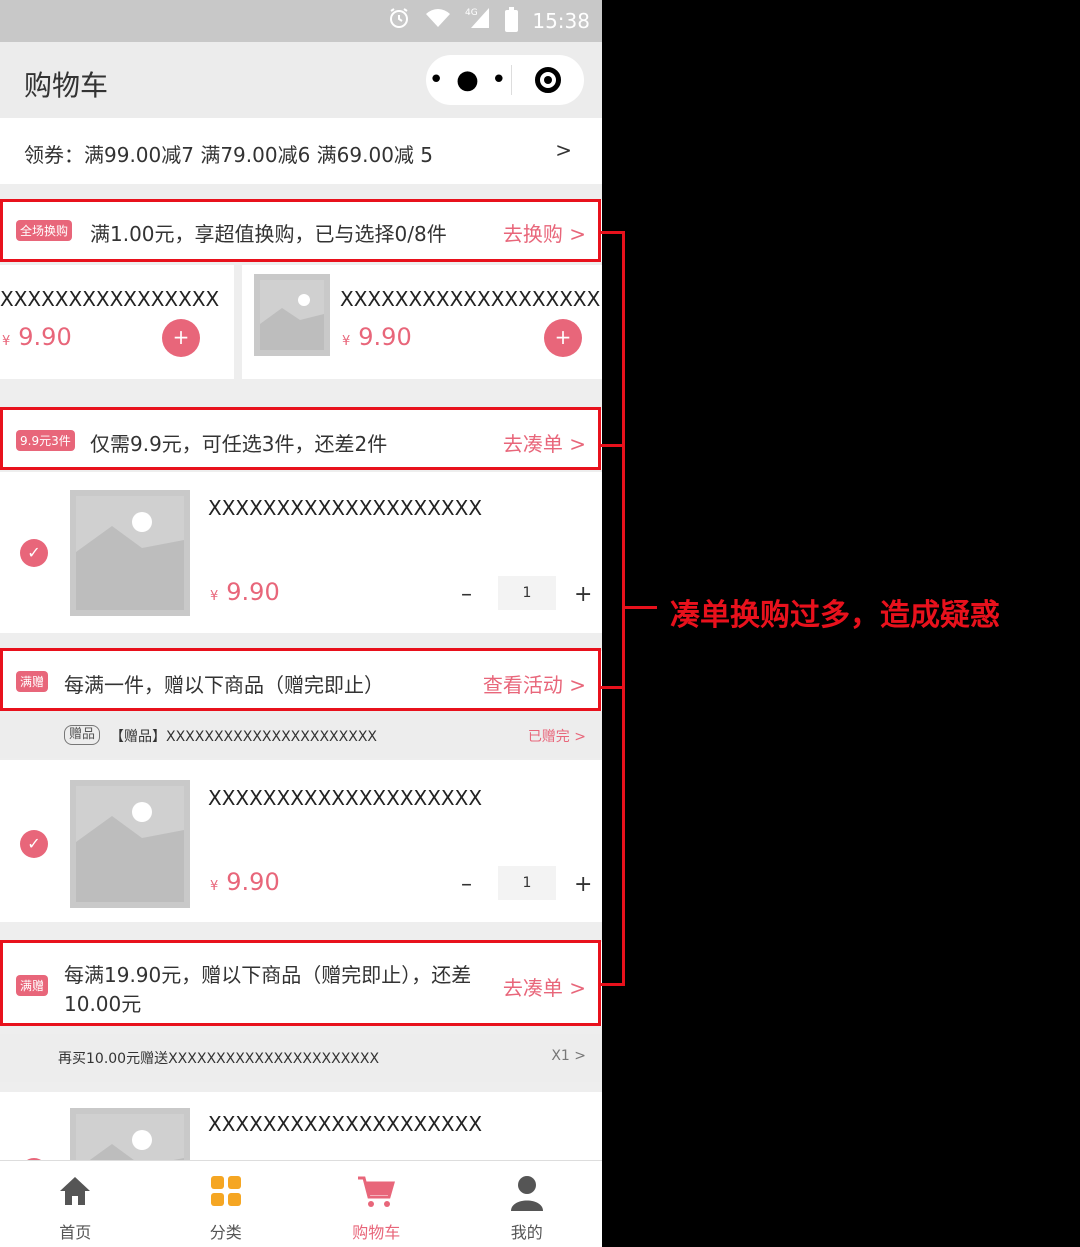 The height and width of the screenshot is (1247, 1080). Describe the element at coordinates (512, 19) in the screenshot. I see `battery-icon` at that location.